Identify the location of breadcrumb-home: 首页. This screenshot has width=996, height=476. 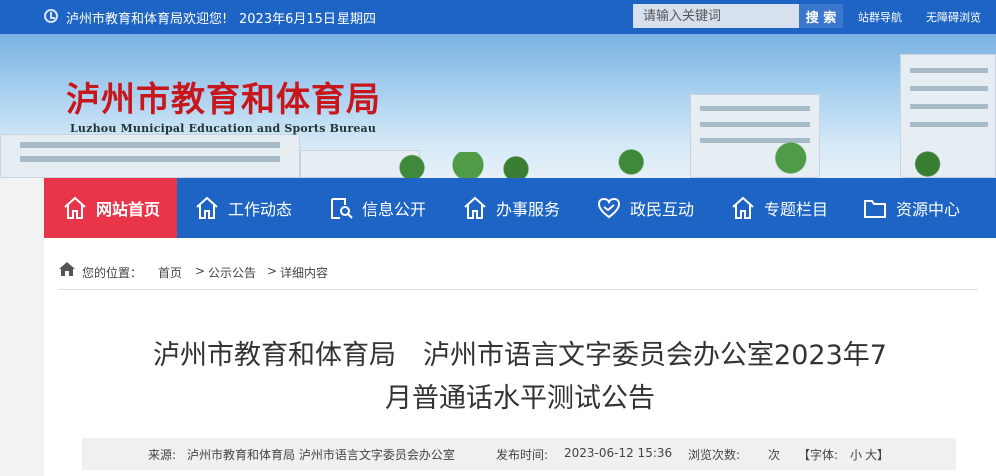
(170, 272).